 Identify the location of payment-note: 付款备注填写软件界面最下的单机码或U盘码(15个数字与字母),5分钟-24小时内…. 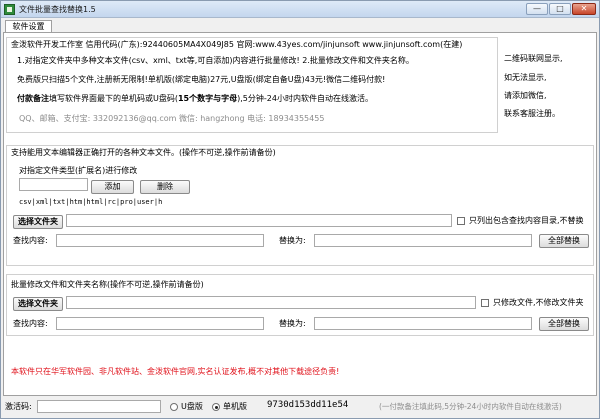
(195, 99).